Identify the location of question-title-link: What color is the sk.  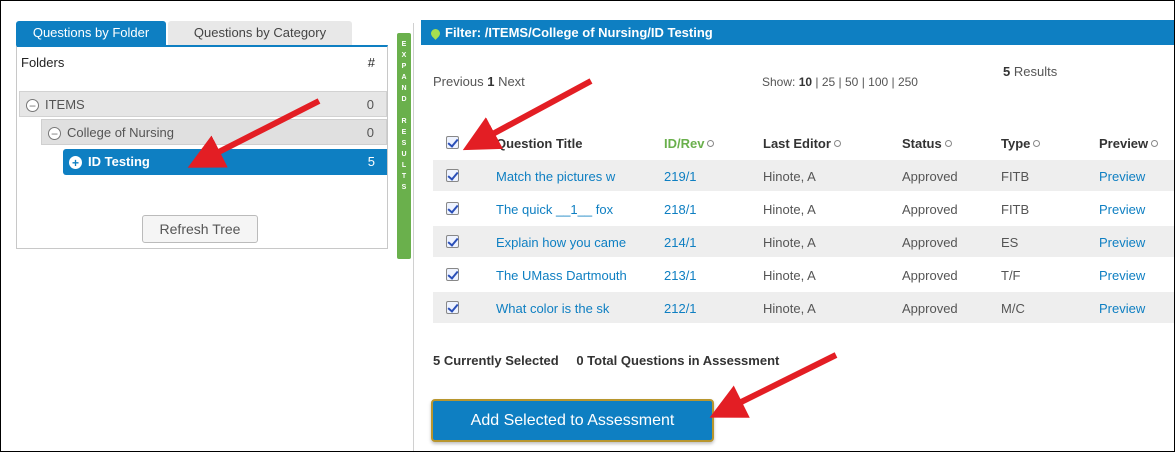
(552, 308).